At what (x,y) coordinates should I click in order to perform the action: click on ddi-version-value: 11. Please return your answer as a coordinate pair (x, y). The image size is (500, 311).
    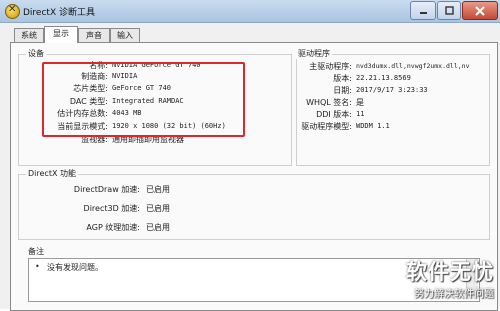
    Looking at the image, I should click on (360, 114).